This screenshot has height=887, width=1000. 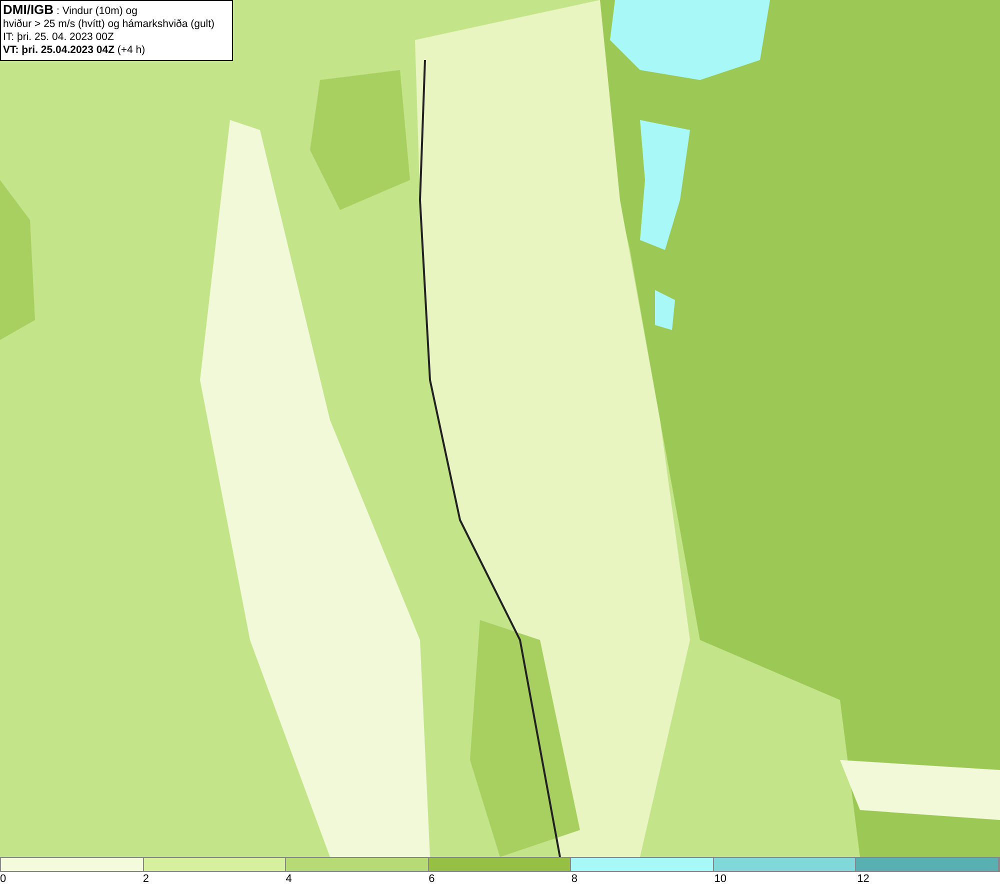 What do you see at coordinates (289, 879) in the screenshot?
I see `colorbar-label: 4` at bounding box center [289, 879].